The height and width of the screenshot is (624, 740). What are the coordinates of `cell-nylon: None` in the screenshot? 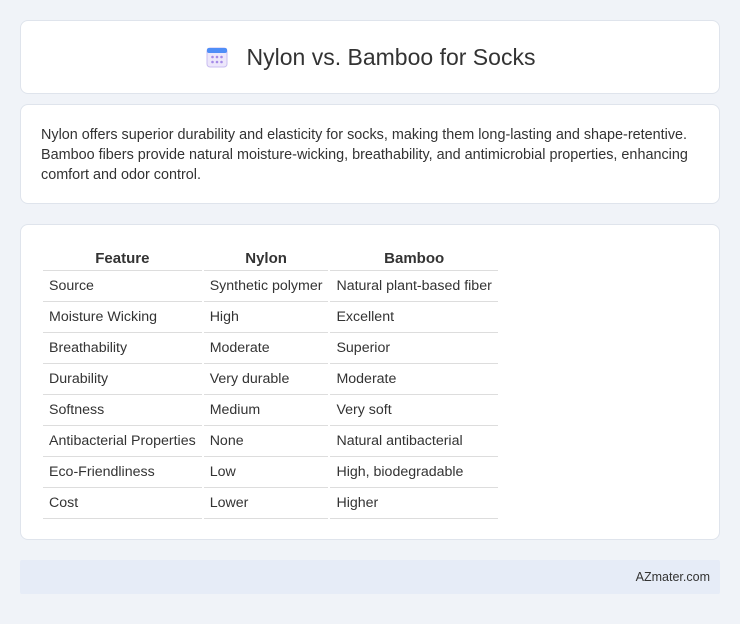 It's located at (266, 441).